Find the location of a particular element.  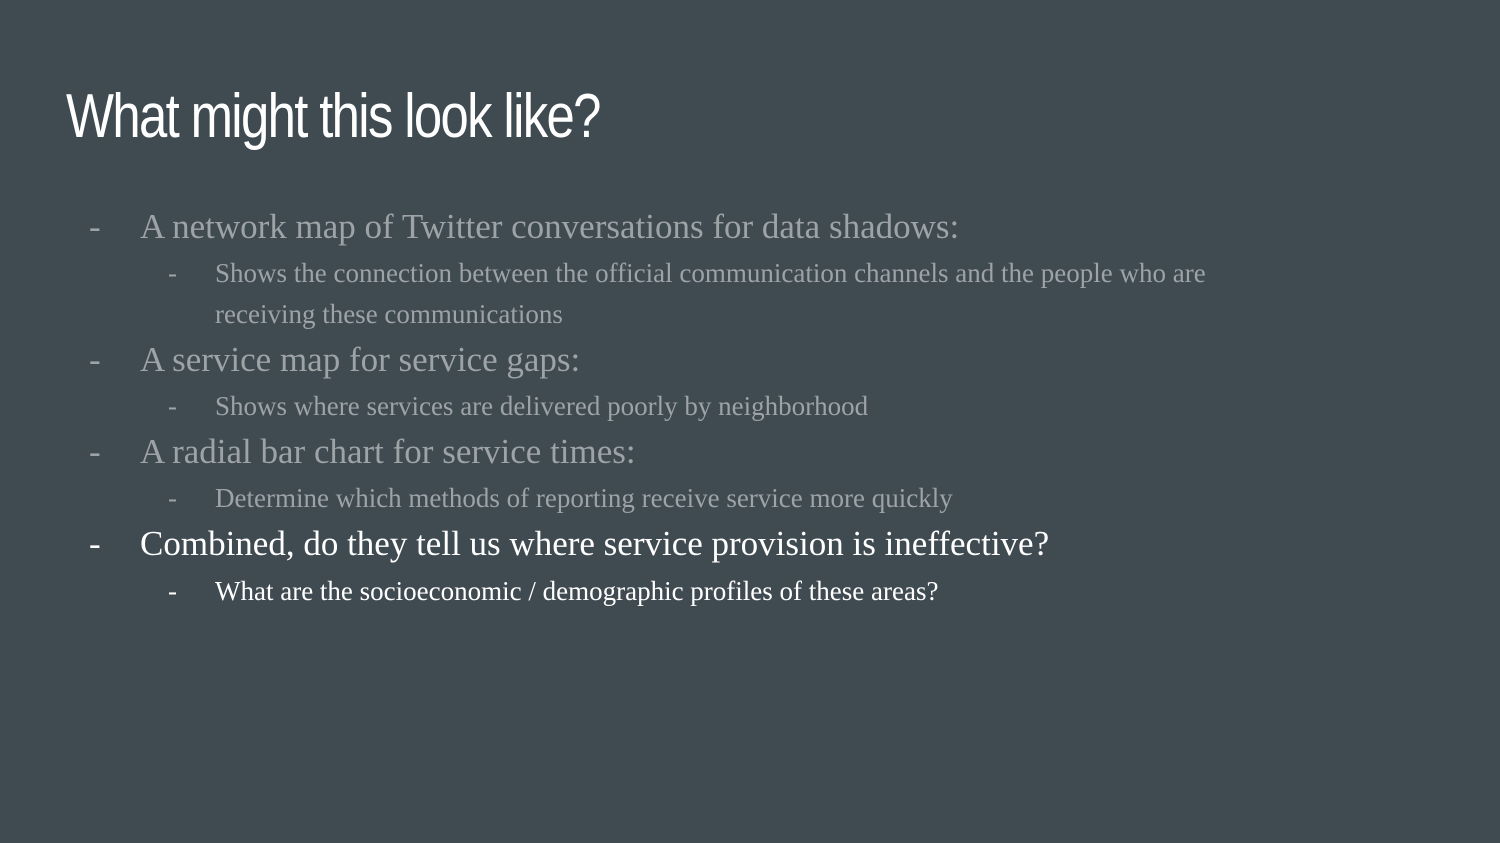

sub-bullet-text-continued: receiving these communications is located at coordinates (389, 314).